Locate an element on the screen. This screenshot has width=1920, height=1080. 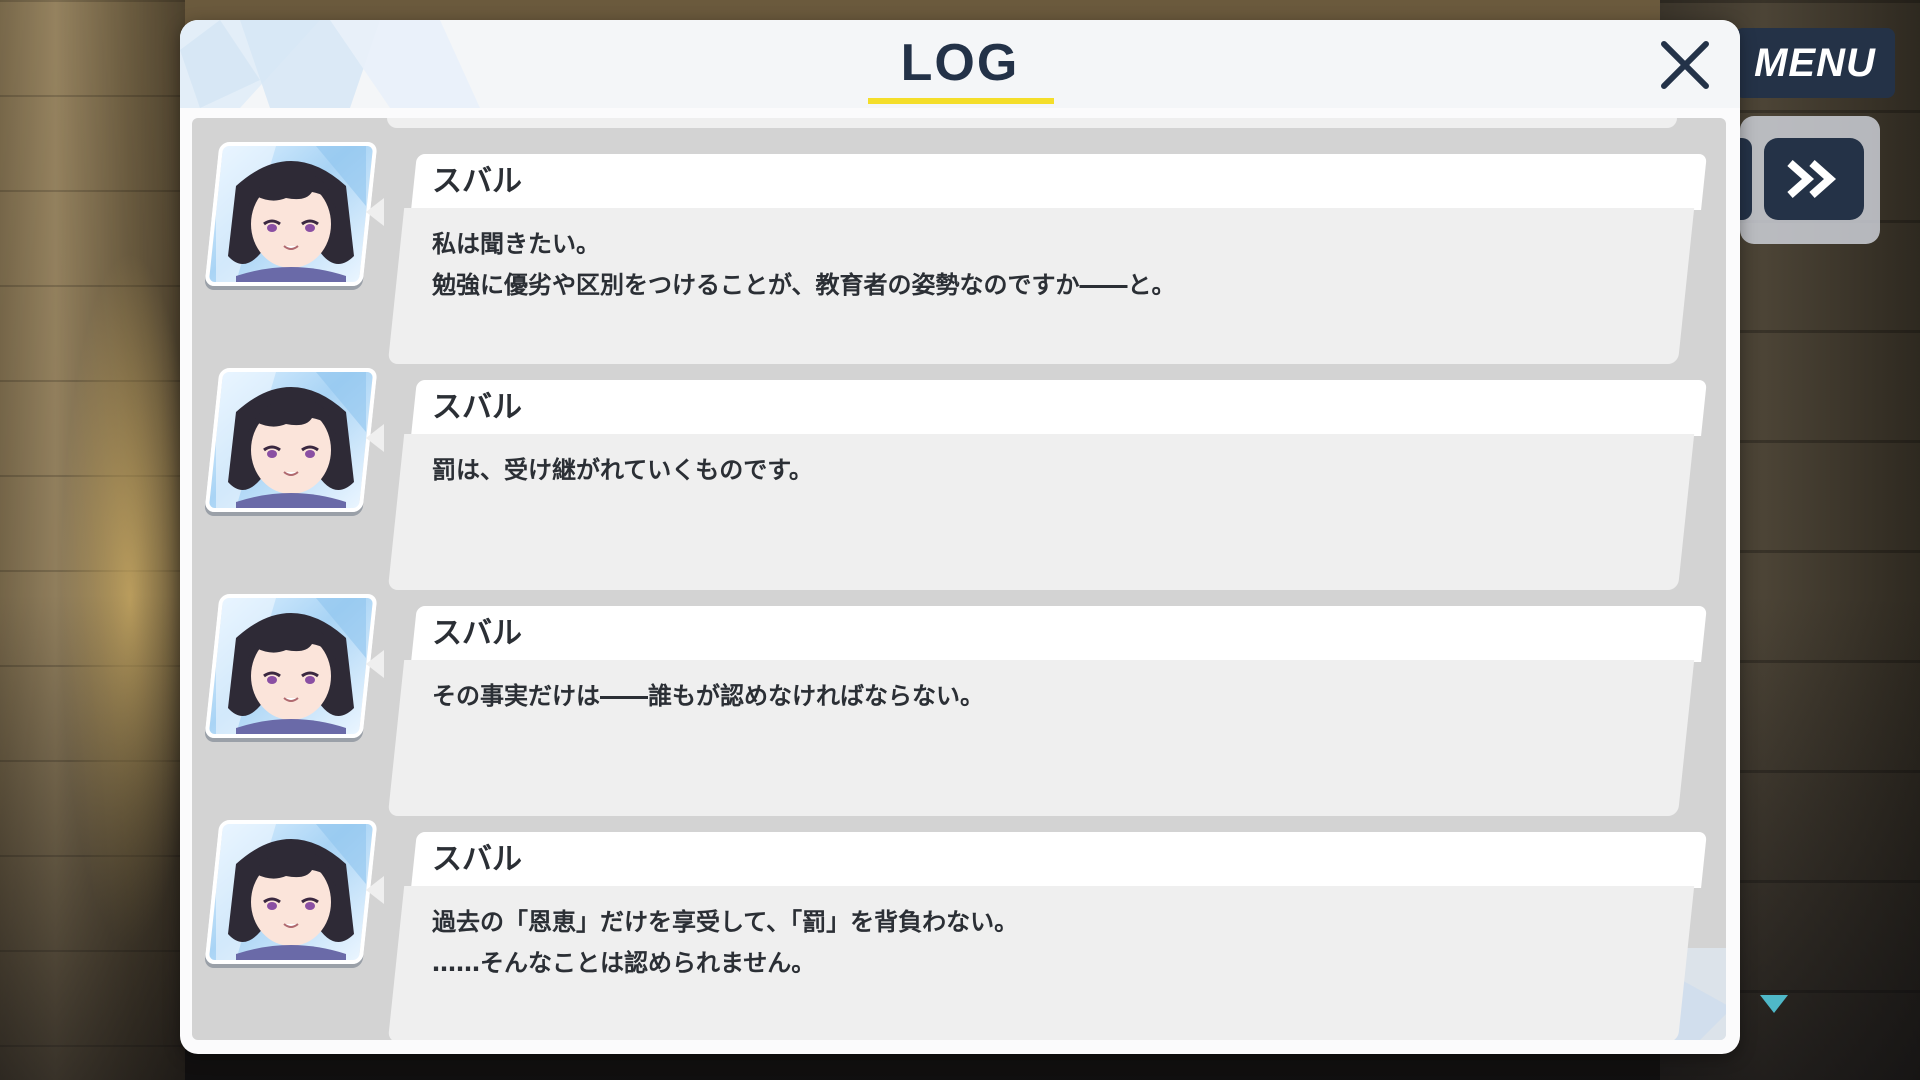
previous-entry-edge is located at coordinates (1032, 123).